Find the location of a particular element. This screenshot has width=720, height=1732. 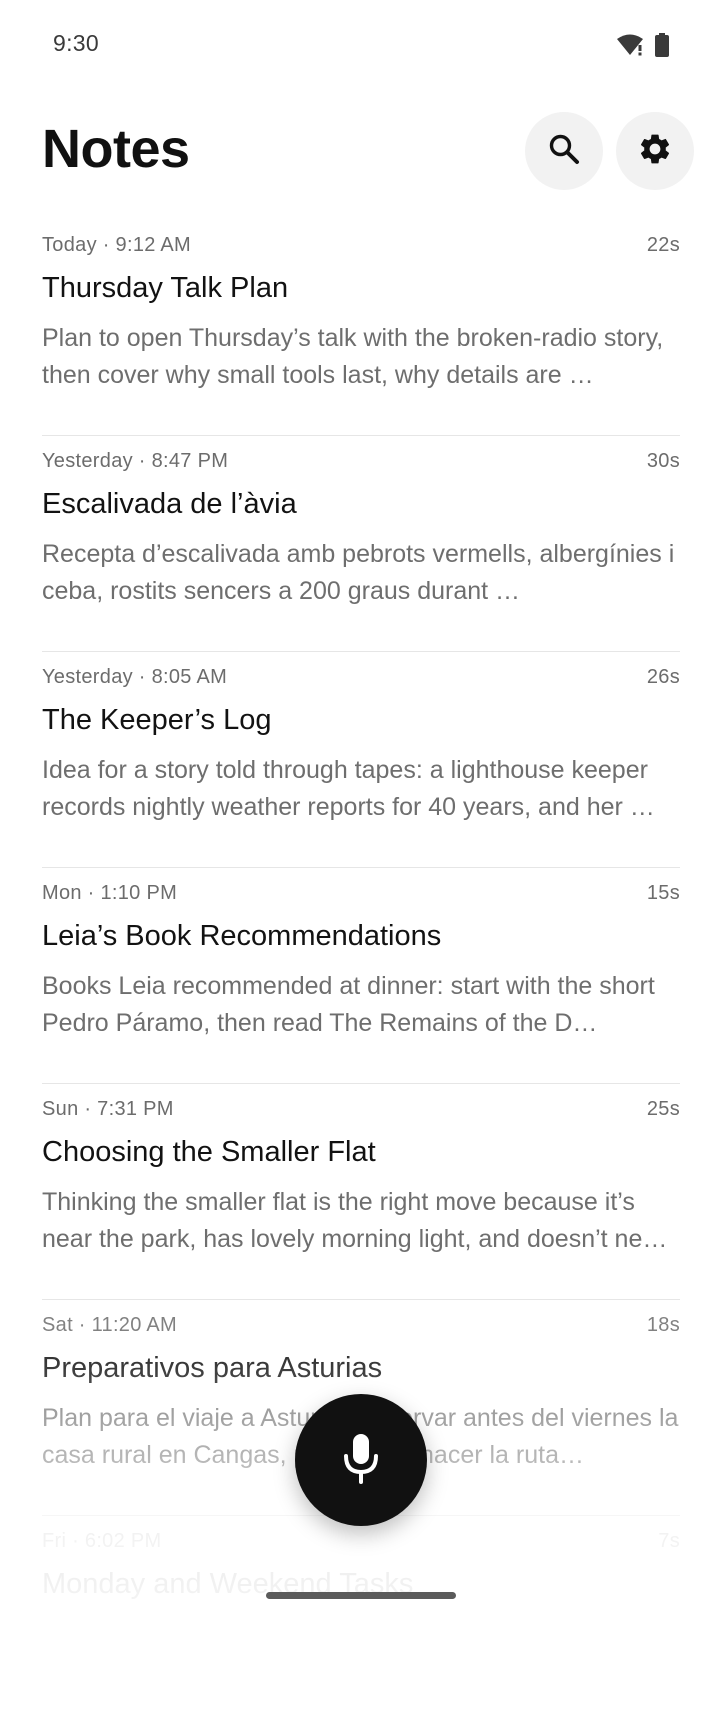

search-icon is located at coordinates (564, 151).